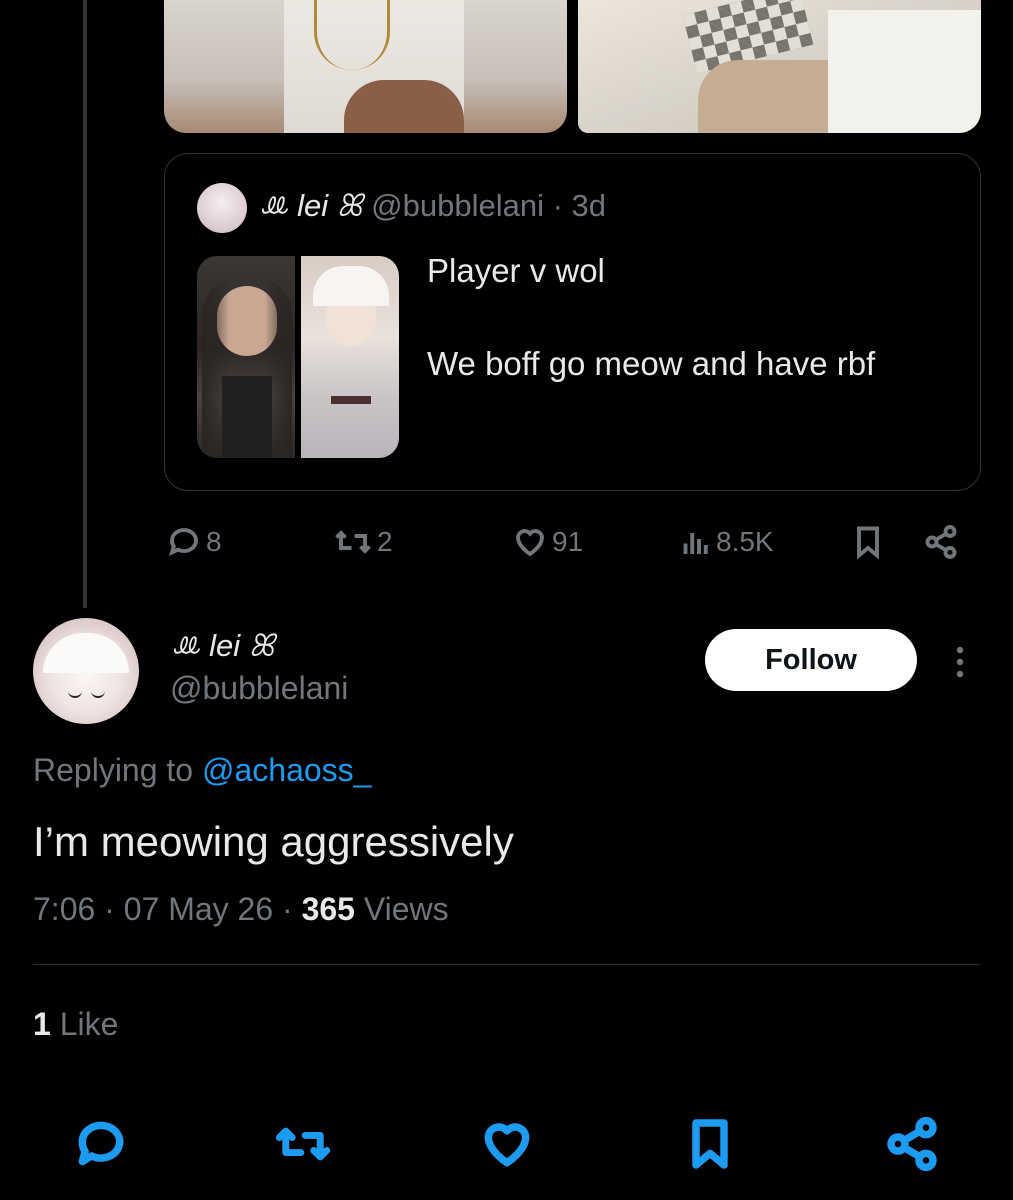 The image size is (1013, 1200). What do you see at coordinates (86, 671) in the screenshot?
I see `avatar` at bounding box center [86, 671].